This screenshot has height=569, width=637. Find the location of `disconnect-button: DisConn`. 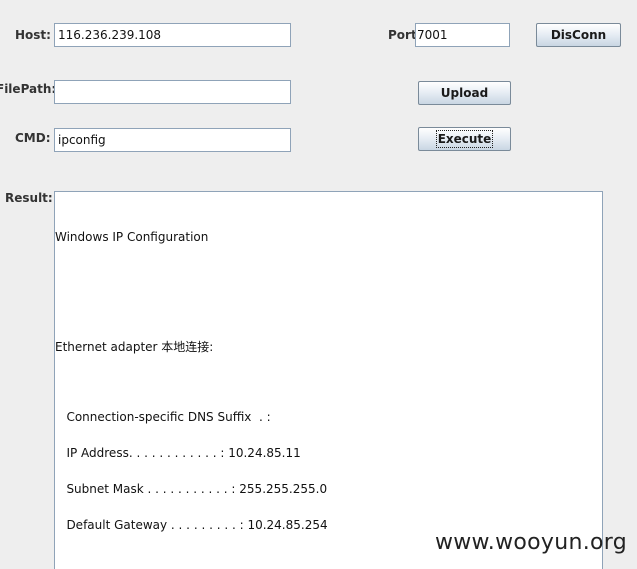

disconnect-button: DisConn is located at coordinates (578, 35).